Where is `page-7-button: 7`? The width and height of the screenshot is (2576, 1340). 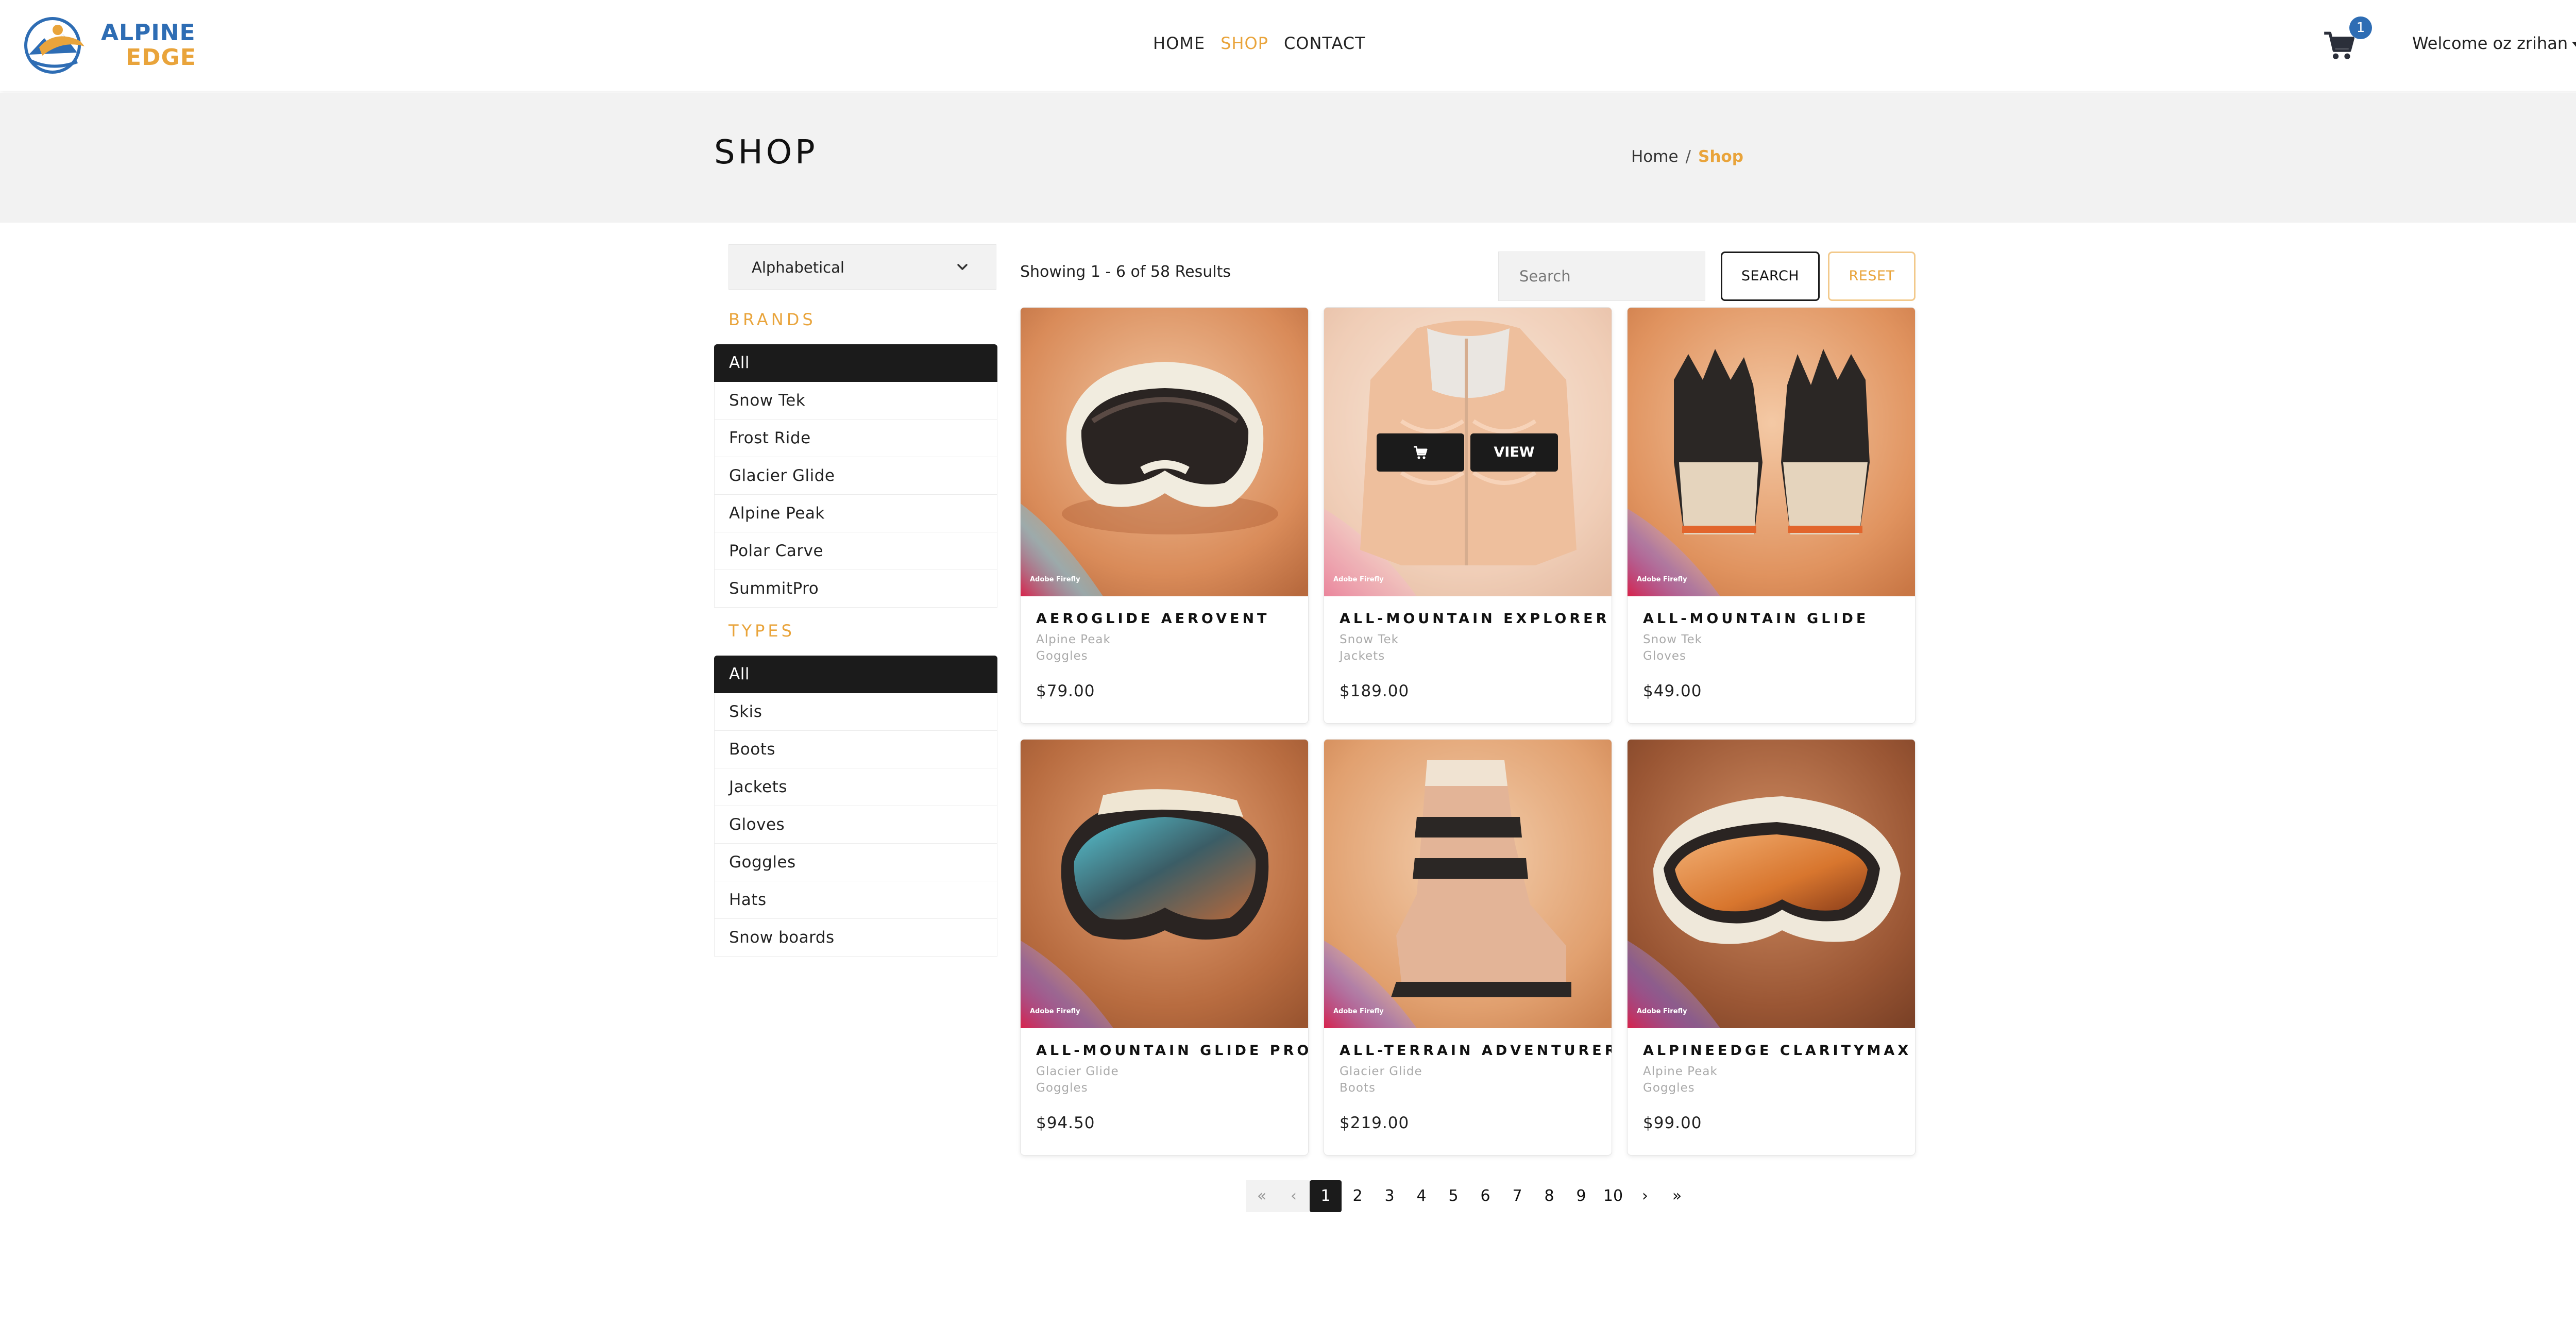
page-7-button: 7 is located at coordinates (1517, 1196).